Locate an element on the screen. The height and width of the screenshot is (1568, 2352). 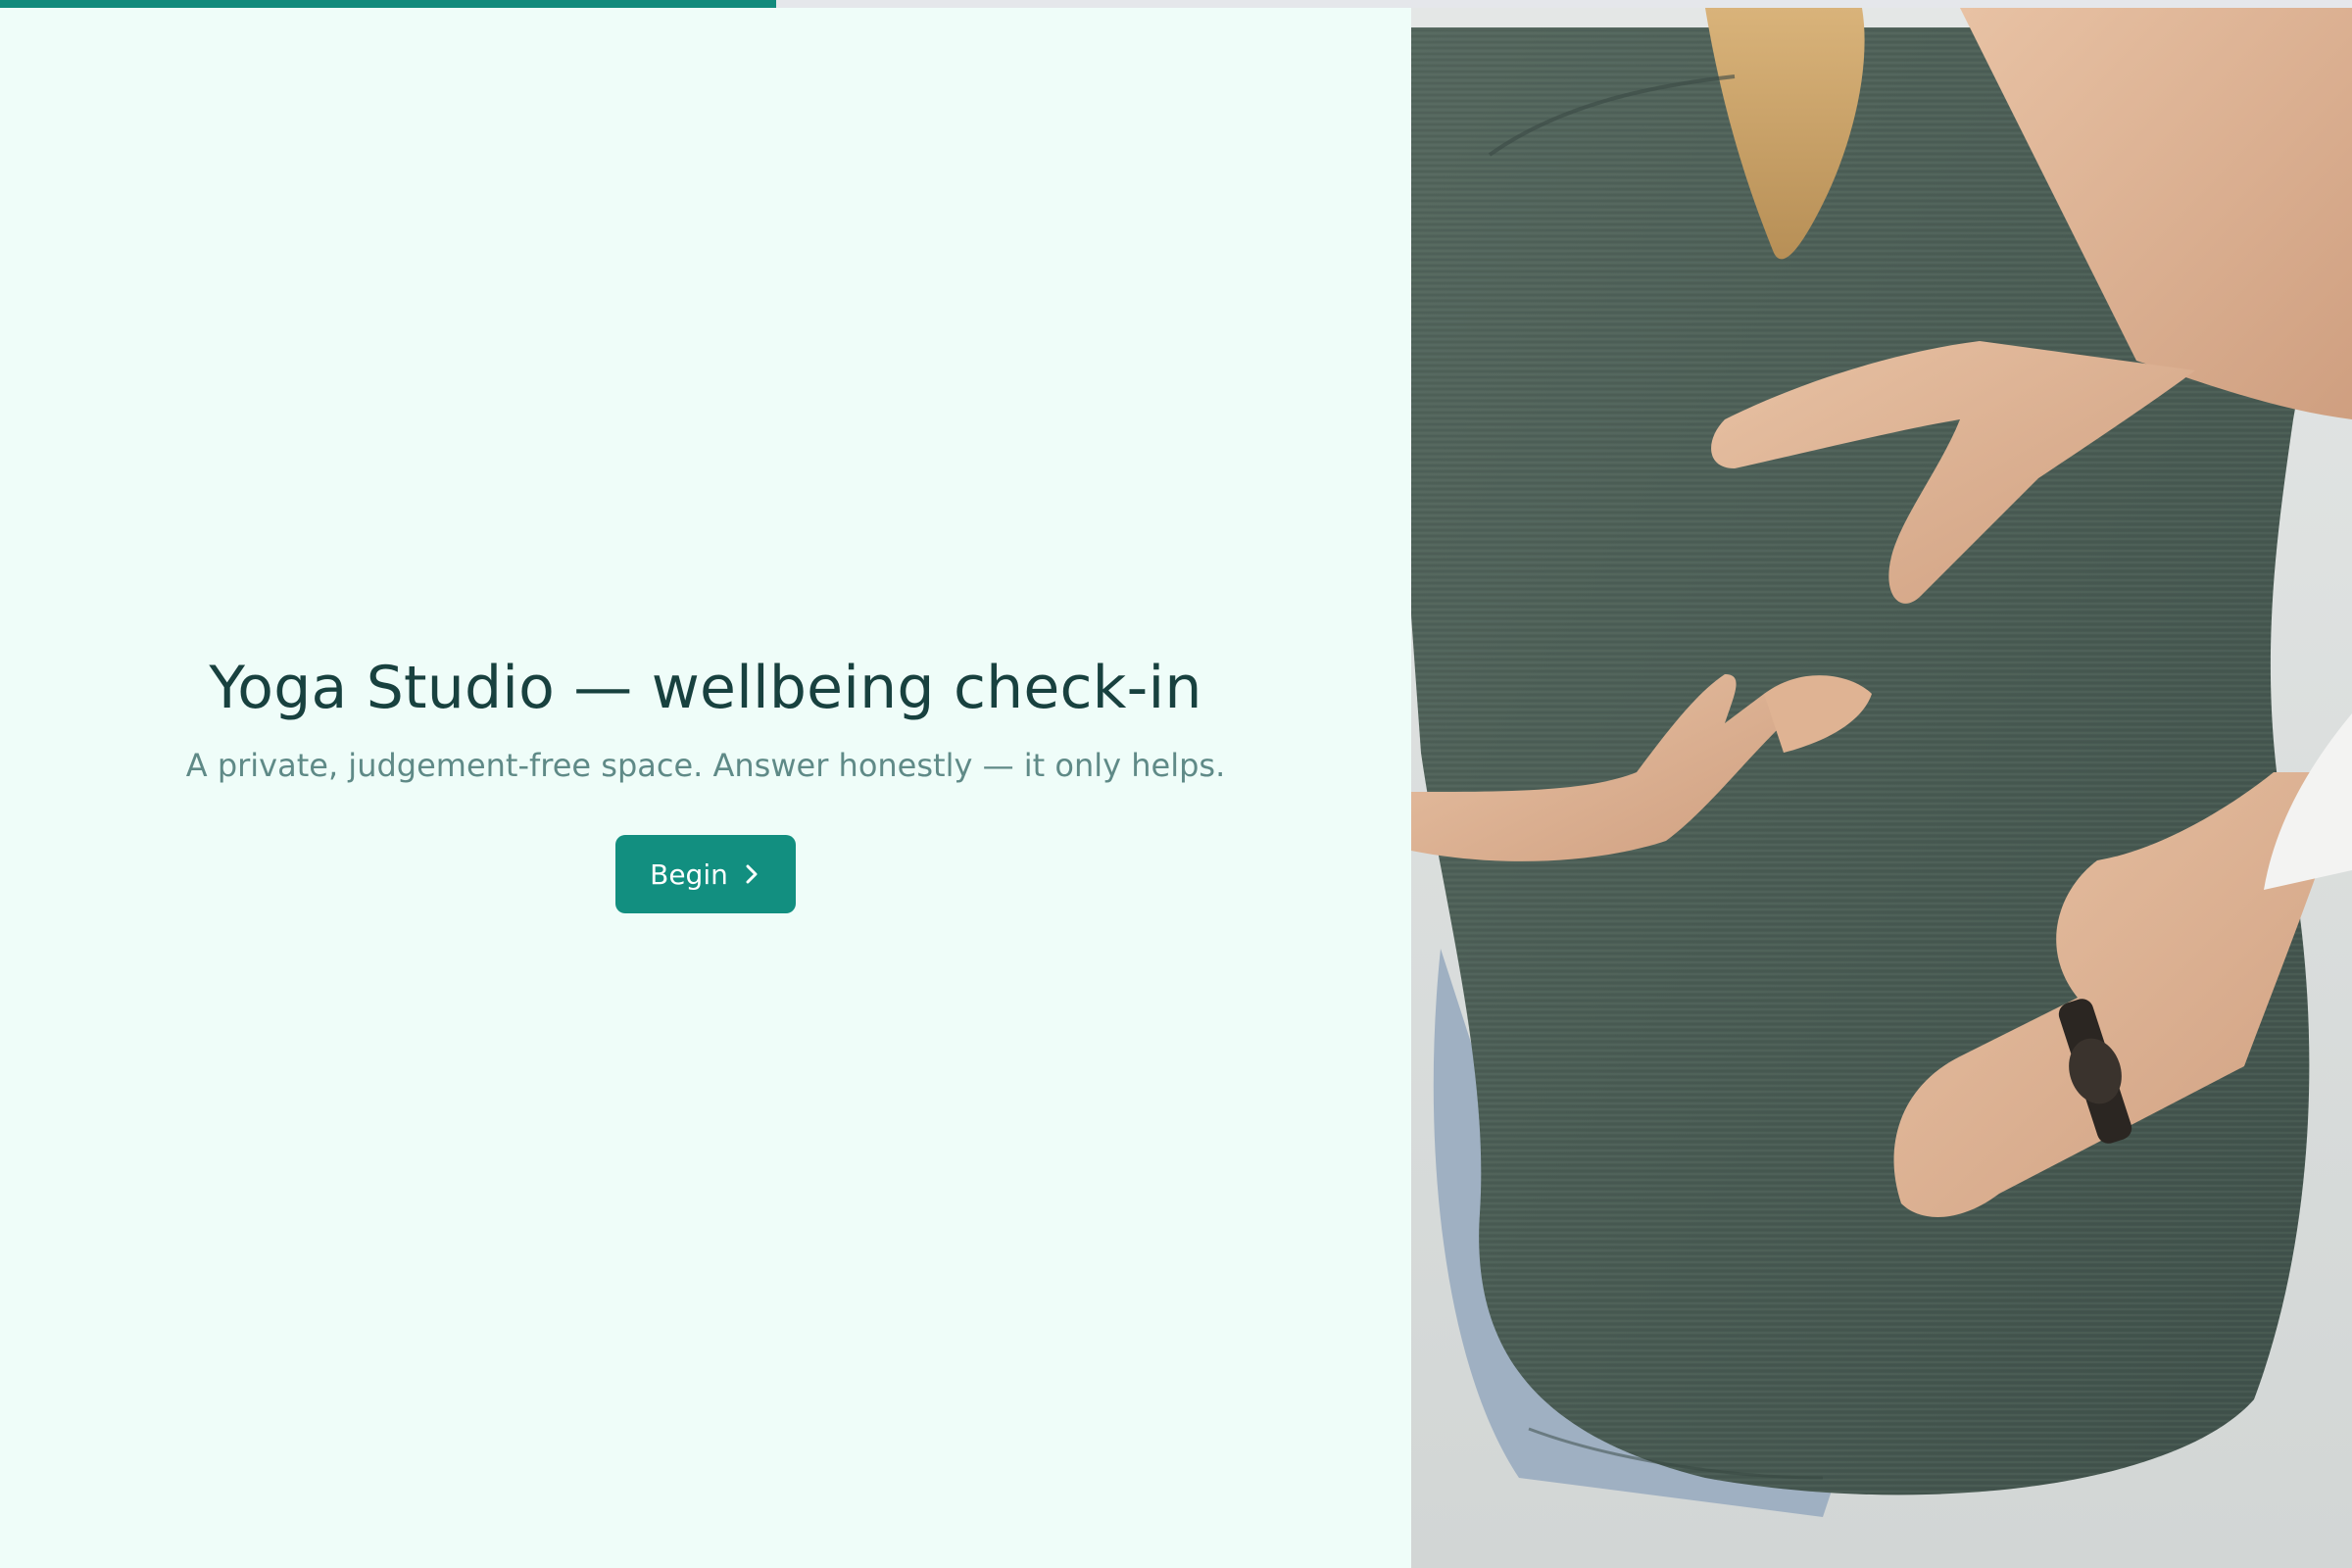
begin-button: Begin is located at coordinates (705, 874).